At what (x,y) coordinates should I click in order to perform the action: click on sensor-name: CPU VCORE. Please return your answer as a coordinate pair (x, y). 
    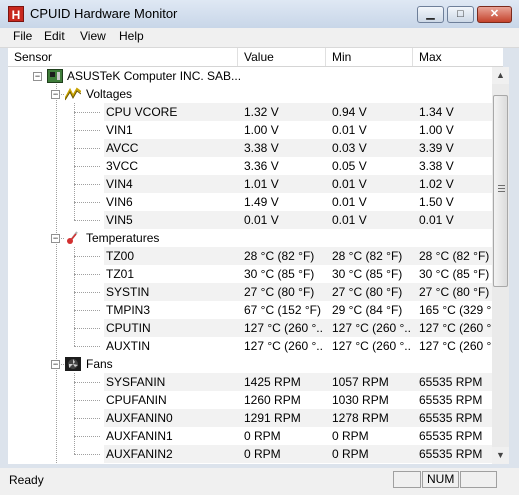
    Looking at the image, I should click on (142, 112).